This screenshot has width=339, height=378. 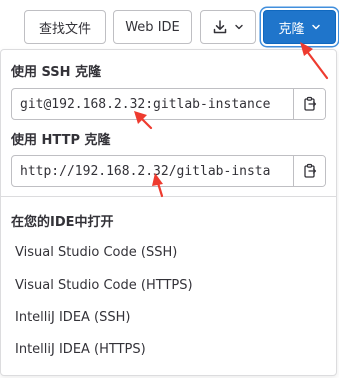 What do you see at coordinates (152, 171) in the screenshot?
I see `http-url-field: http://192.168.2.32/gitlab-insta` at bounding box center [152, 171].